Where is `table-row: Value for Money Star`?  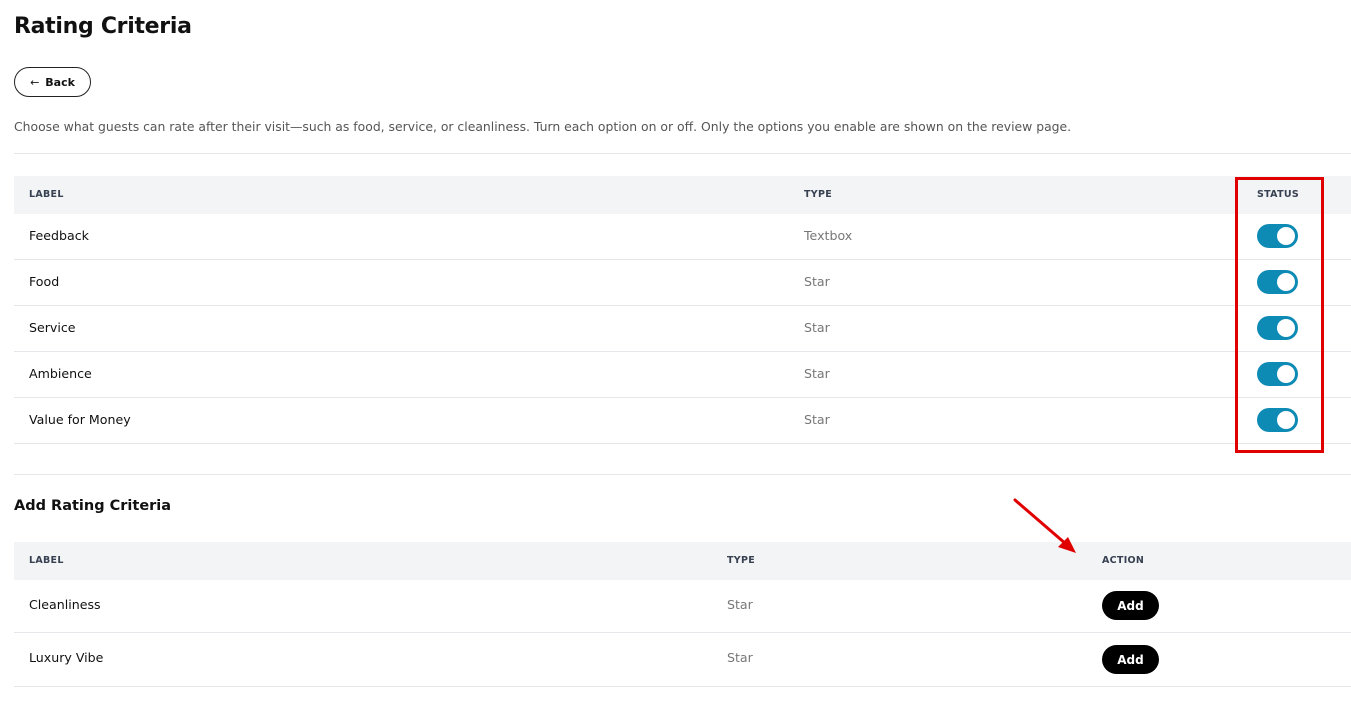
table-row: Value for Money Star is located at coordinates (682, 421).